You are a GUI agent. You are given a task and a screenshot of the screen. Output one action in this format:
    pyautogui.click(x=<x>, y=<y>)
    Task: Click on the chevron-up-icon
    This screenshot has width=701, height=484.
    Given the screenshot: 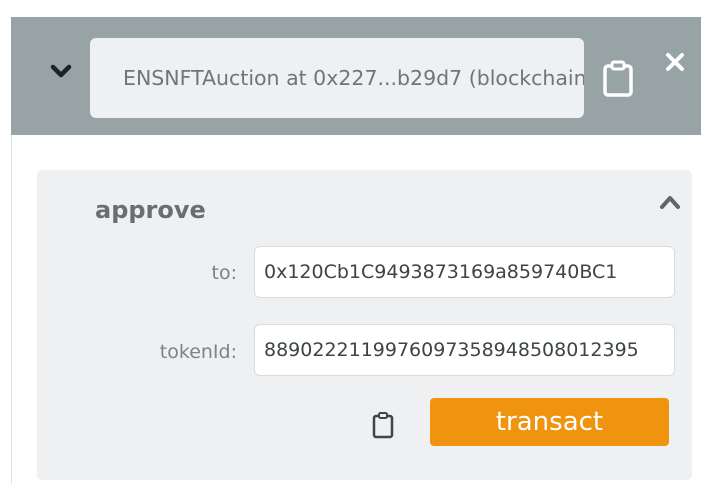 What is the action you would take?
    pyautogui.click(x=670, y=202)
    